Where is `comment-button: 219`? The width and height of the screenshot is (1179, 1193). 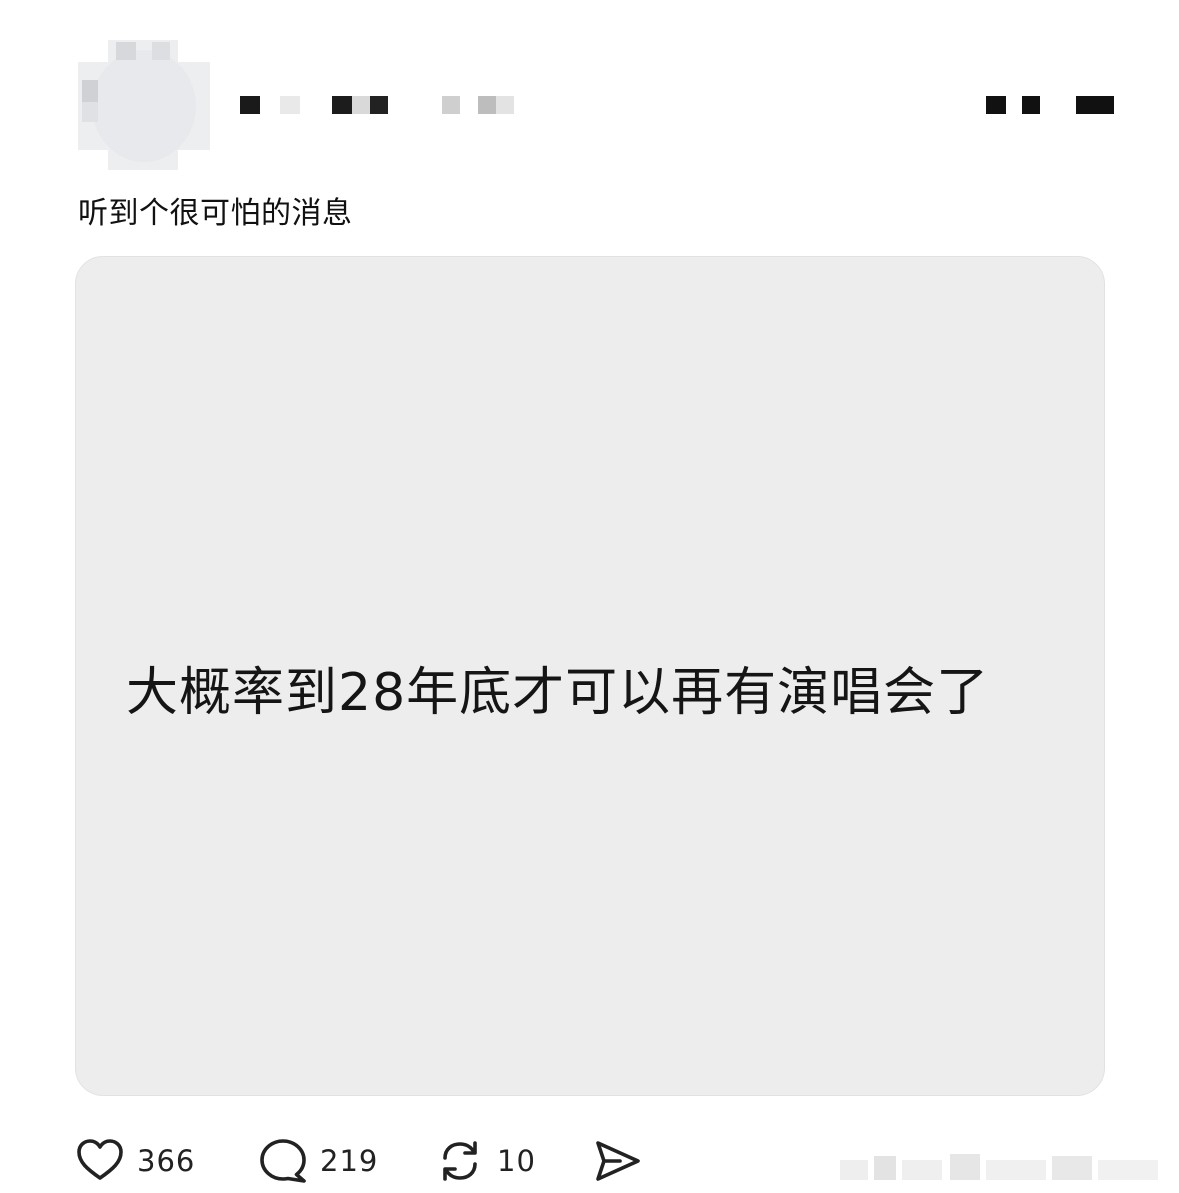
comment-button: 219 is located at coordinates (318, 1161).